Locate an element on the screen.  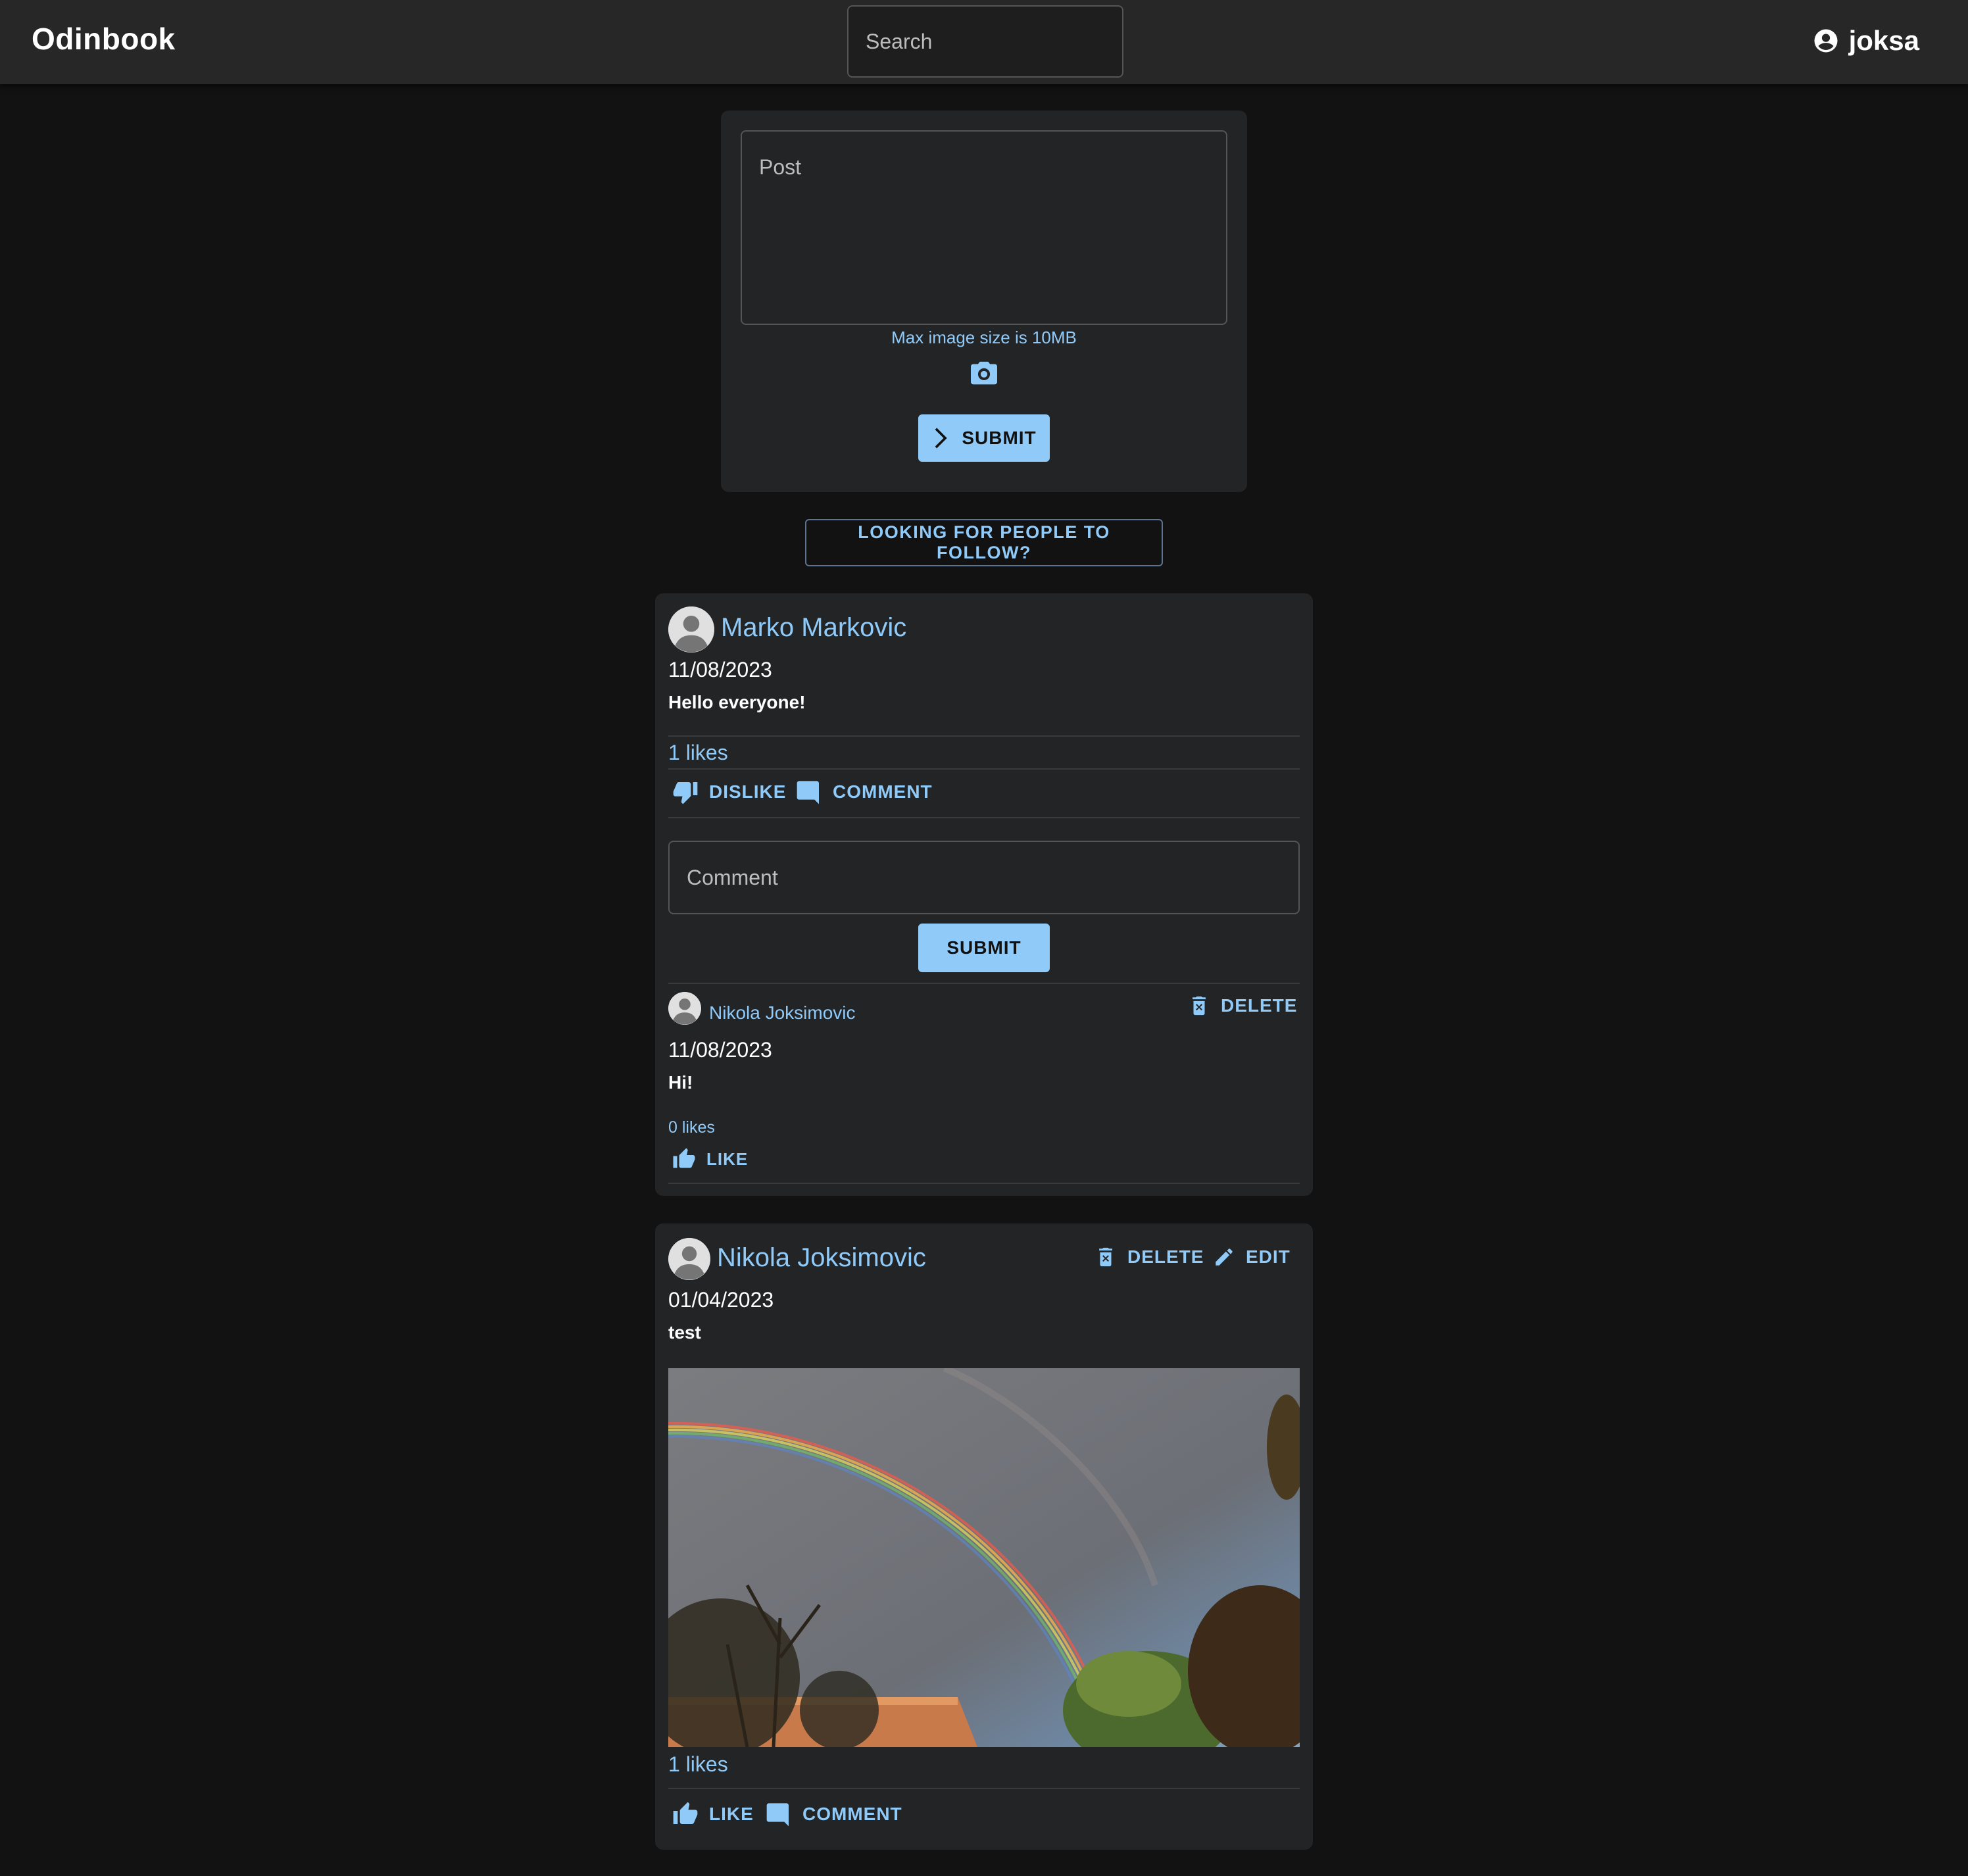
comment-delete-button: DELETE is located at coordinates (1242, 1006).